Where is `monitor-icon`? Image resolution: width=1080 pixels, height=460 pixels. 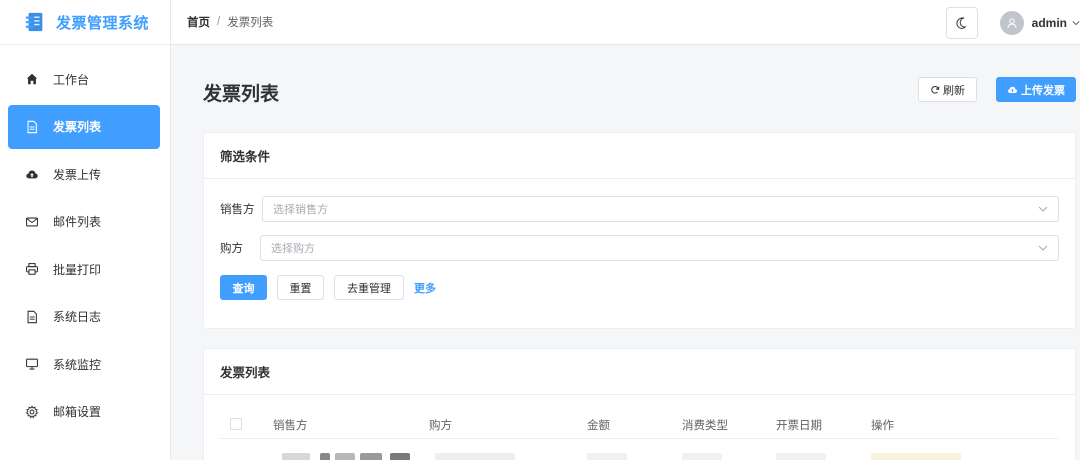 monitor-icon is located at coordinates (32, 364).